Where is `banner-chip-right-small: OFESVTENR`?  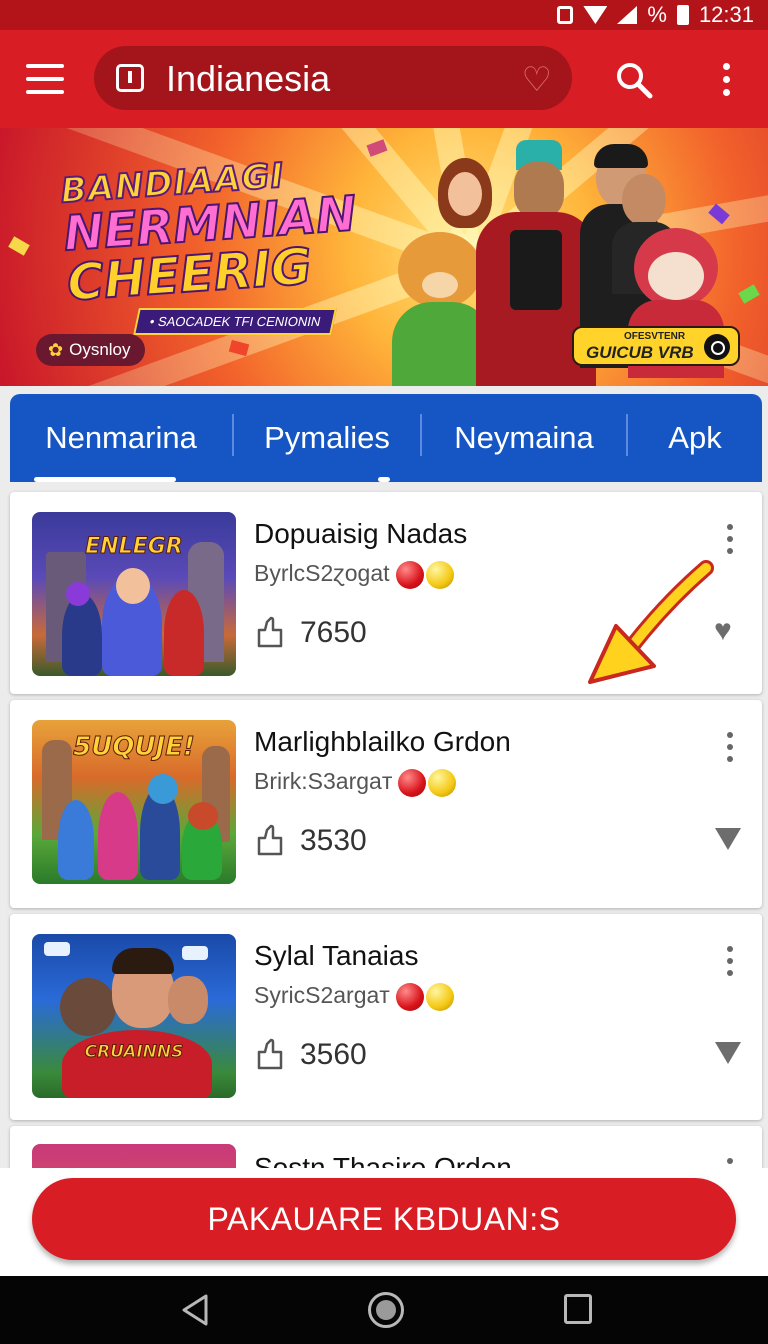
banner-chip-right-small: OFESVTENR is located at coordinates (655, 336).